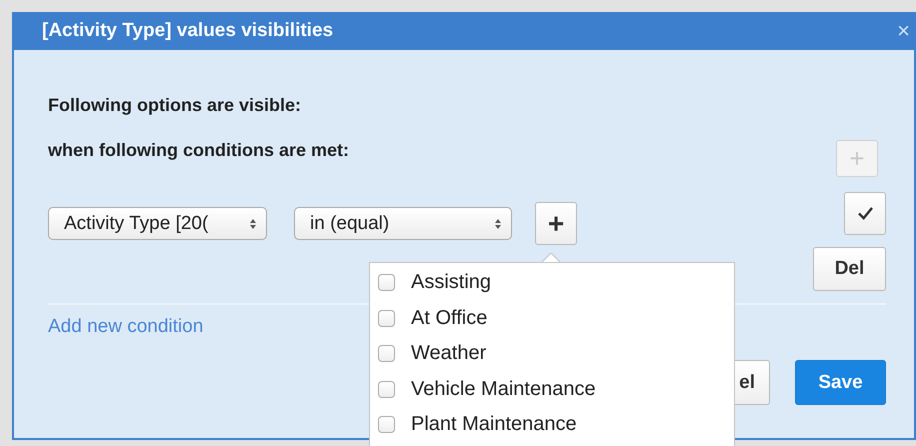  Describe the element at coordinates (849, 269) in the screenshot. I see `delete-button: Del` at that location.